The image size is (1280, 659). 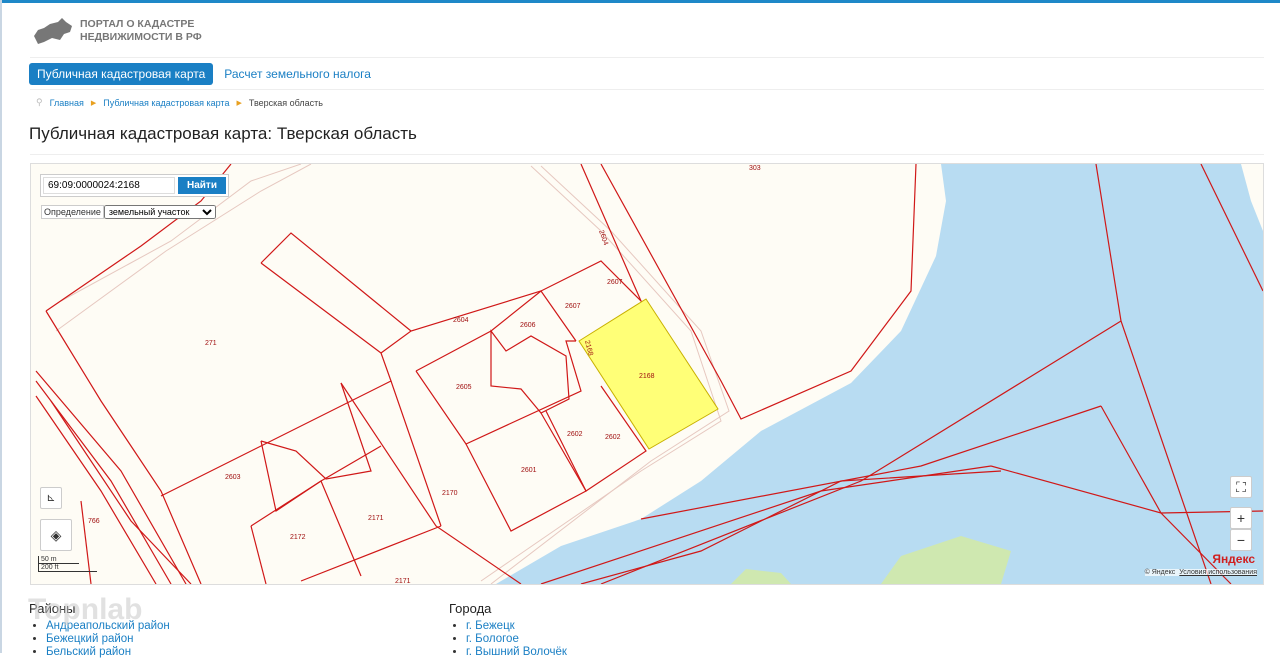 I want to click on parcel-label: 2603, so click(x=233, y=477).